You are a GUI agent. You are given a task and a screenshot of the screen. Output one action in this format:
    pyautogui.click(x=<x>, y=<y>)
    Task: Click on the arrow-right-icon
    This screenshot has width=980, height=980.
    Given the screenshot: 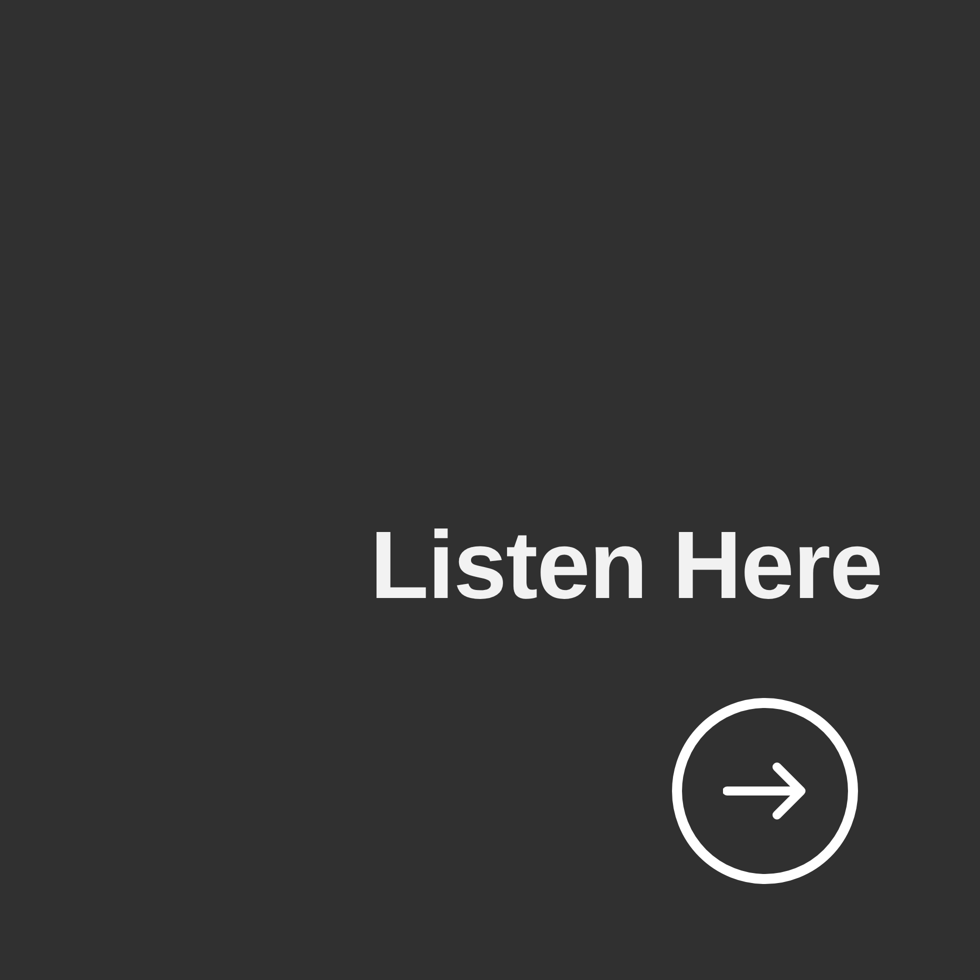 What is the action you would take?
    pyautogui.click(x=765, y=791)
    